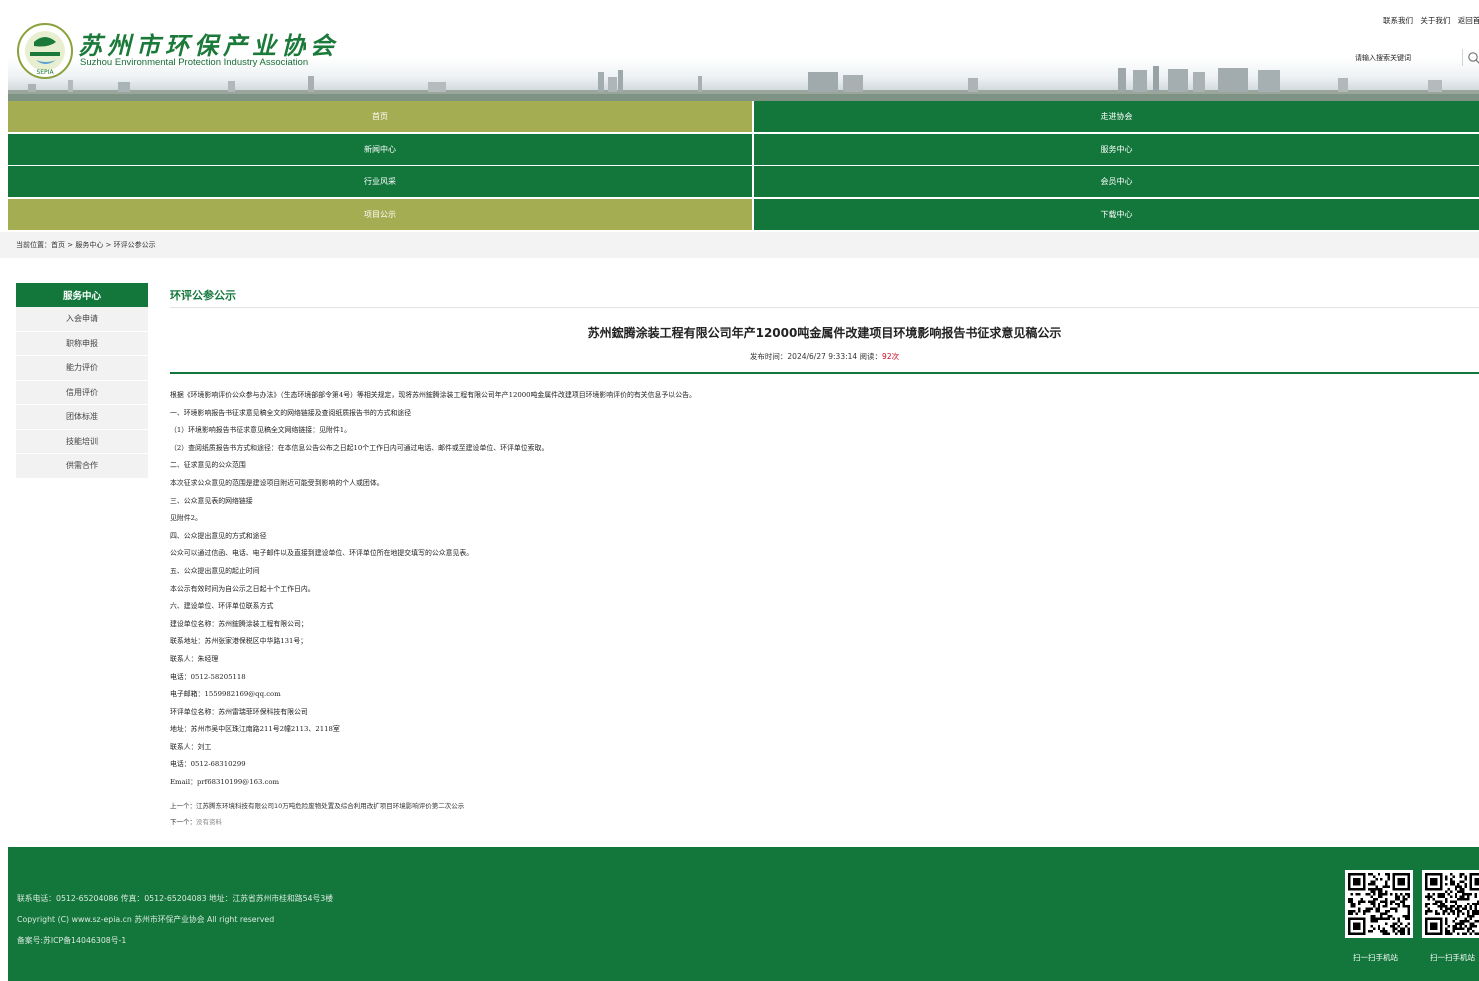  Describe the element at coordinates (242, 588) in the screenshot. I see `article-paragraph: 本公示有效时间为自公示之日起十个工作日内。` at that location.